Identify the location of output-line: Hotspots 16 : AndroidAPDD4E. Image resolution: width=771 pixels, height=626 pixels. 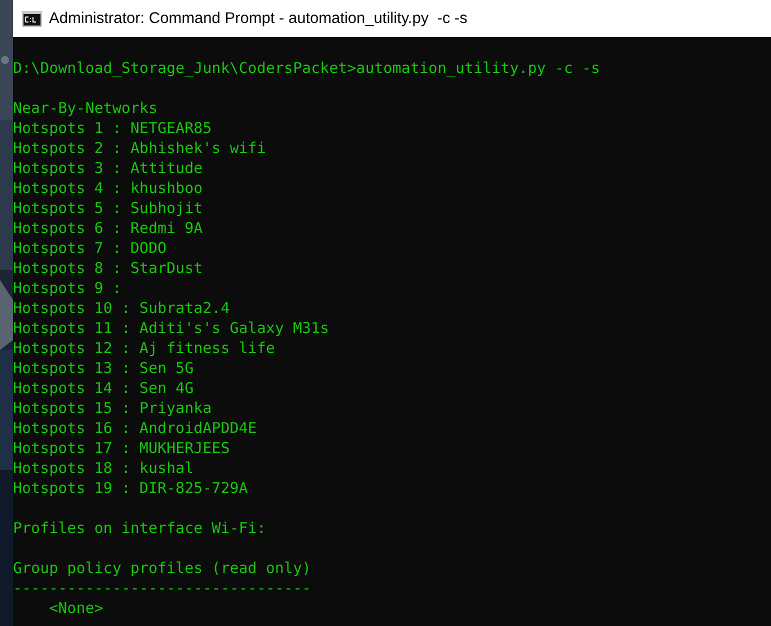
(135, 428).